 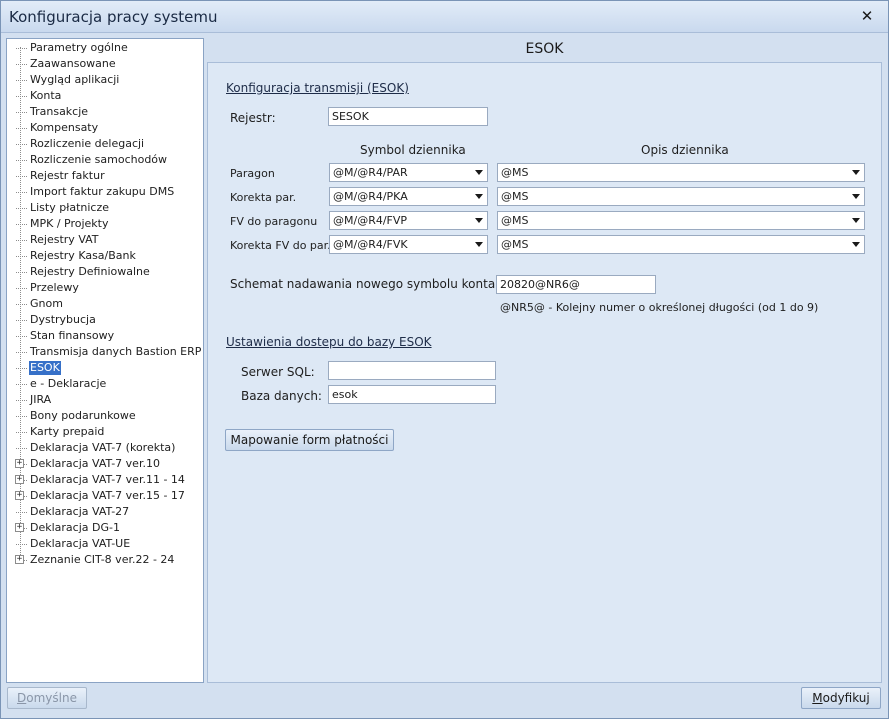 I want to click on tree-item: + Deklaracja DG-1, so click(x=105, y=528).